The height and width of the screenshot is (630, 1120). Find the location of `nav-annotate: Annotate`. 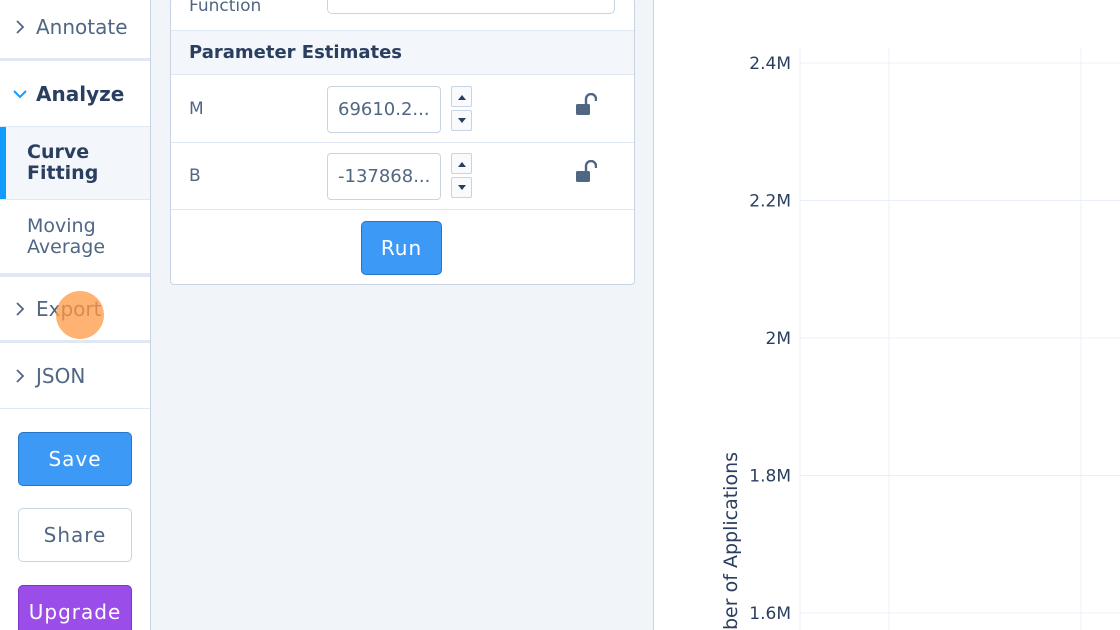

nav-annotate: Annotate is located at coordinates (75, 27).